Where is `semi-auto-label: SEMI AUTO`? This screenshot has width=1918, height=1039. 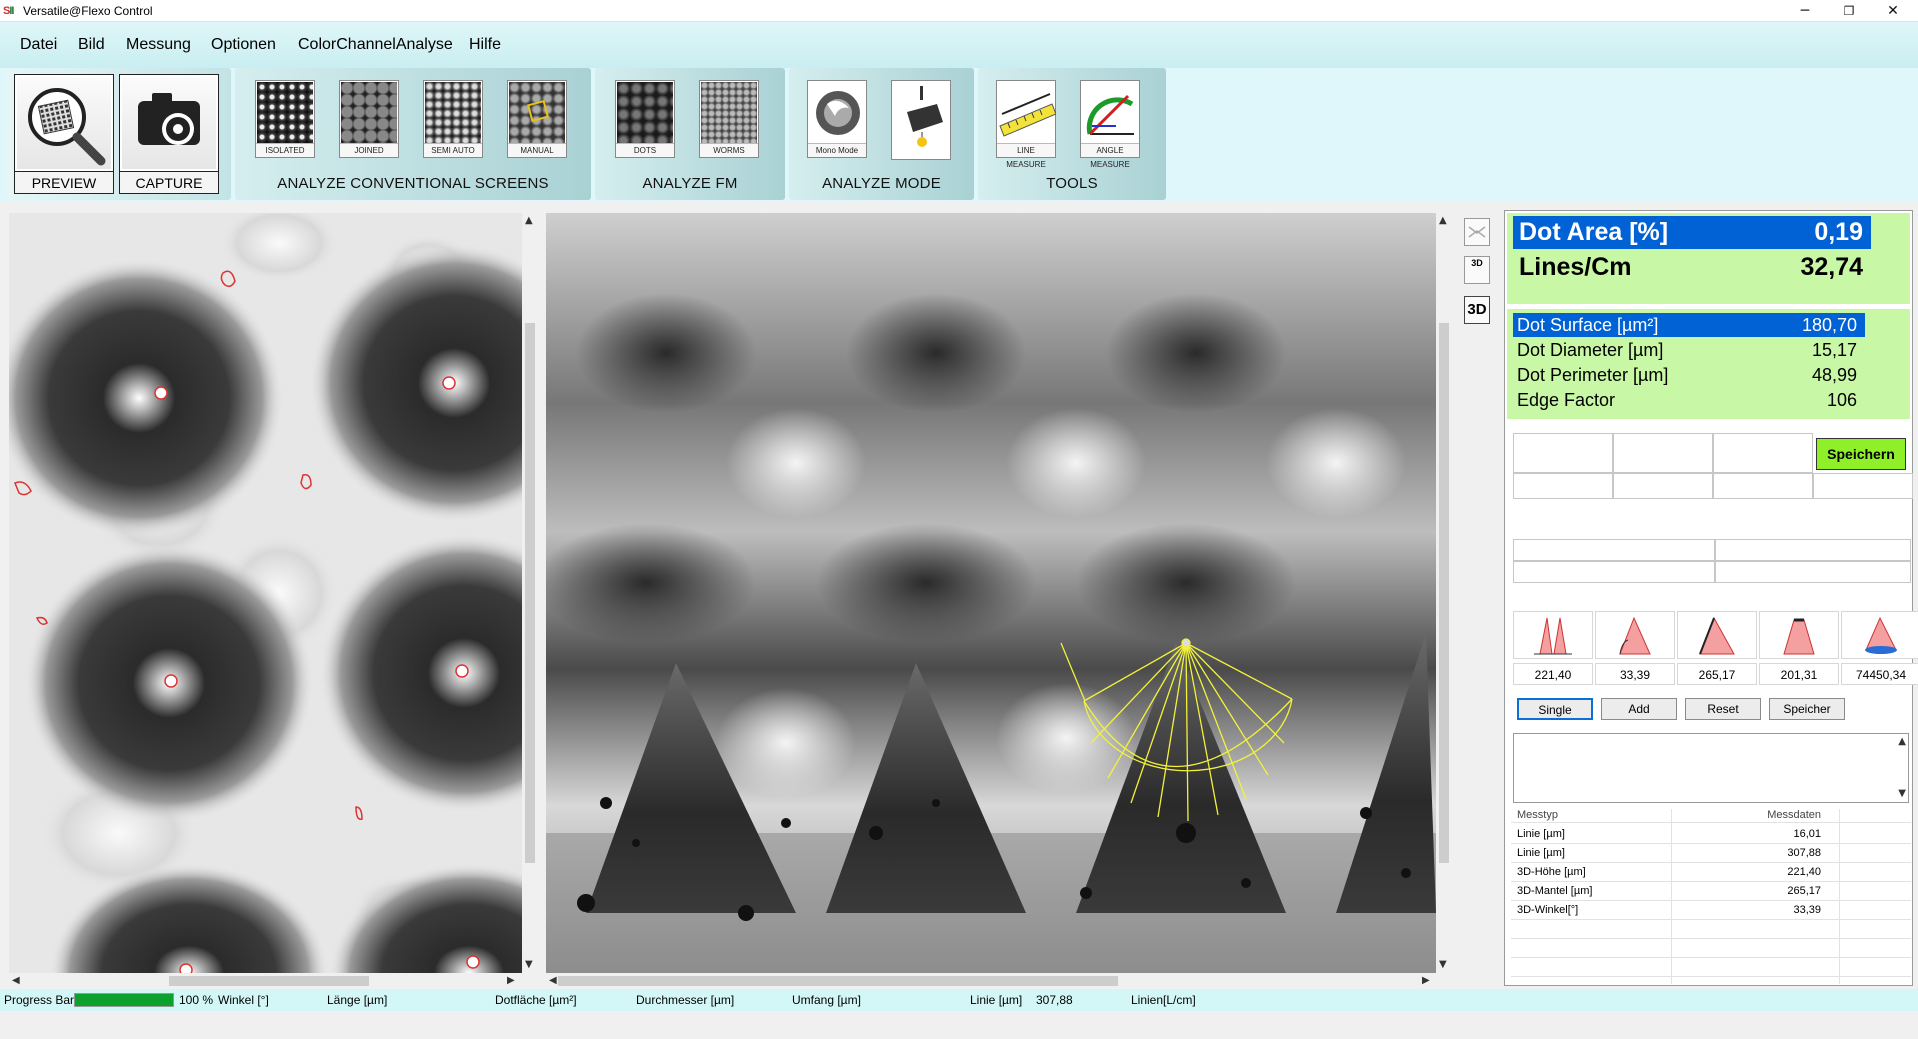
semi-auto-label: SEMI AUTO is located at coordinates (453, 150).